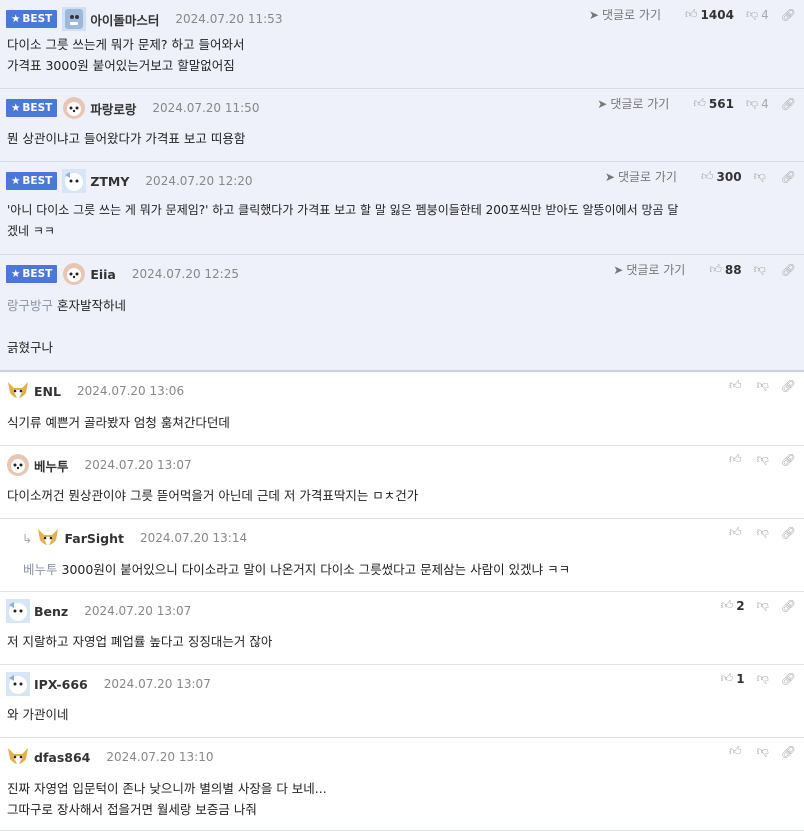 This screenshot has height=831, width=804. Describe the element at coordinates (16, 108) in the screenshot. I see `star-icon: ★` at that location.